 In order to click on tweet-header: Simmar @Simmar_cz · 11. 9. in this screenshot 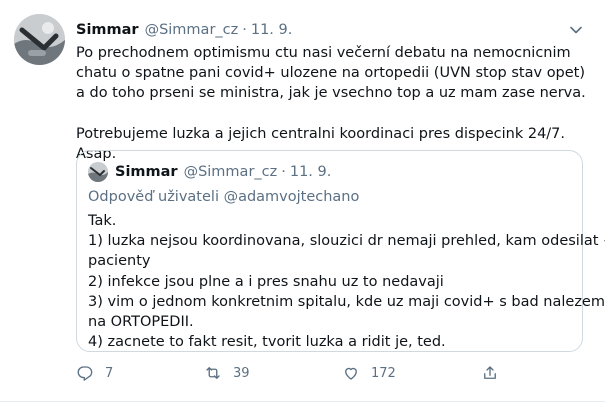, I will do `click(184, 30)`.